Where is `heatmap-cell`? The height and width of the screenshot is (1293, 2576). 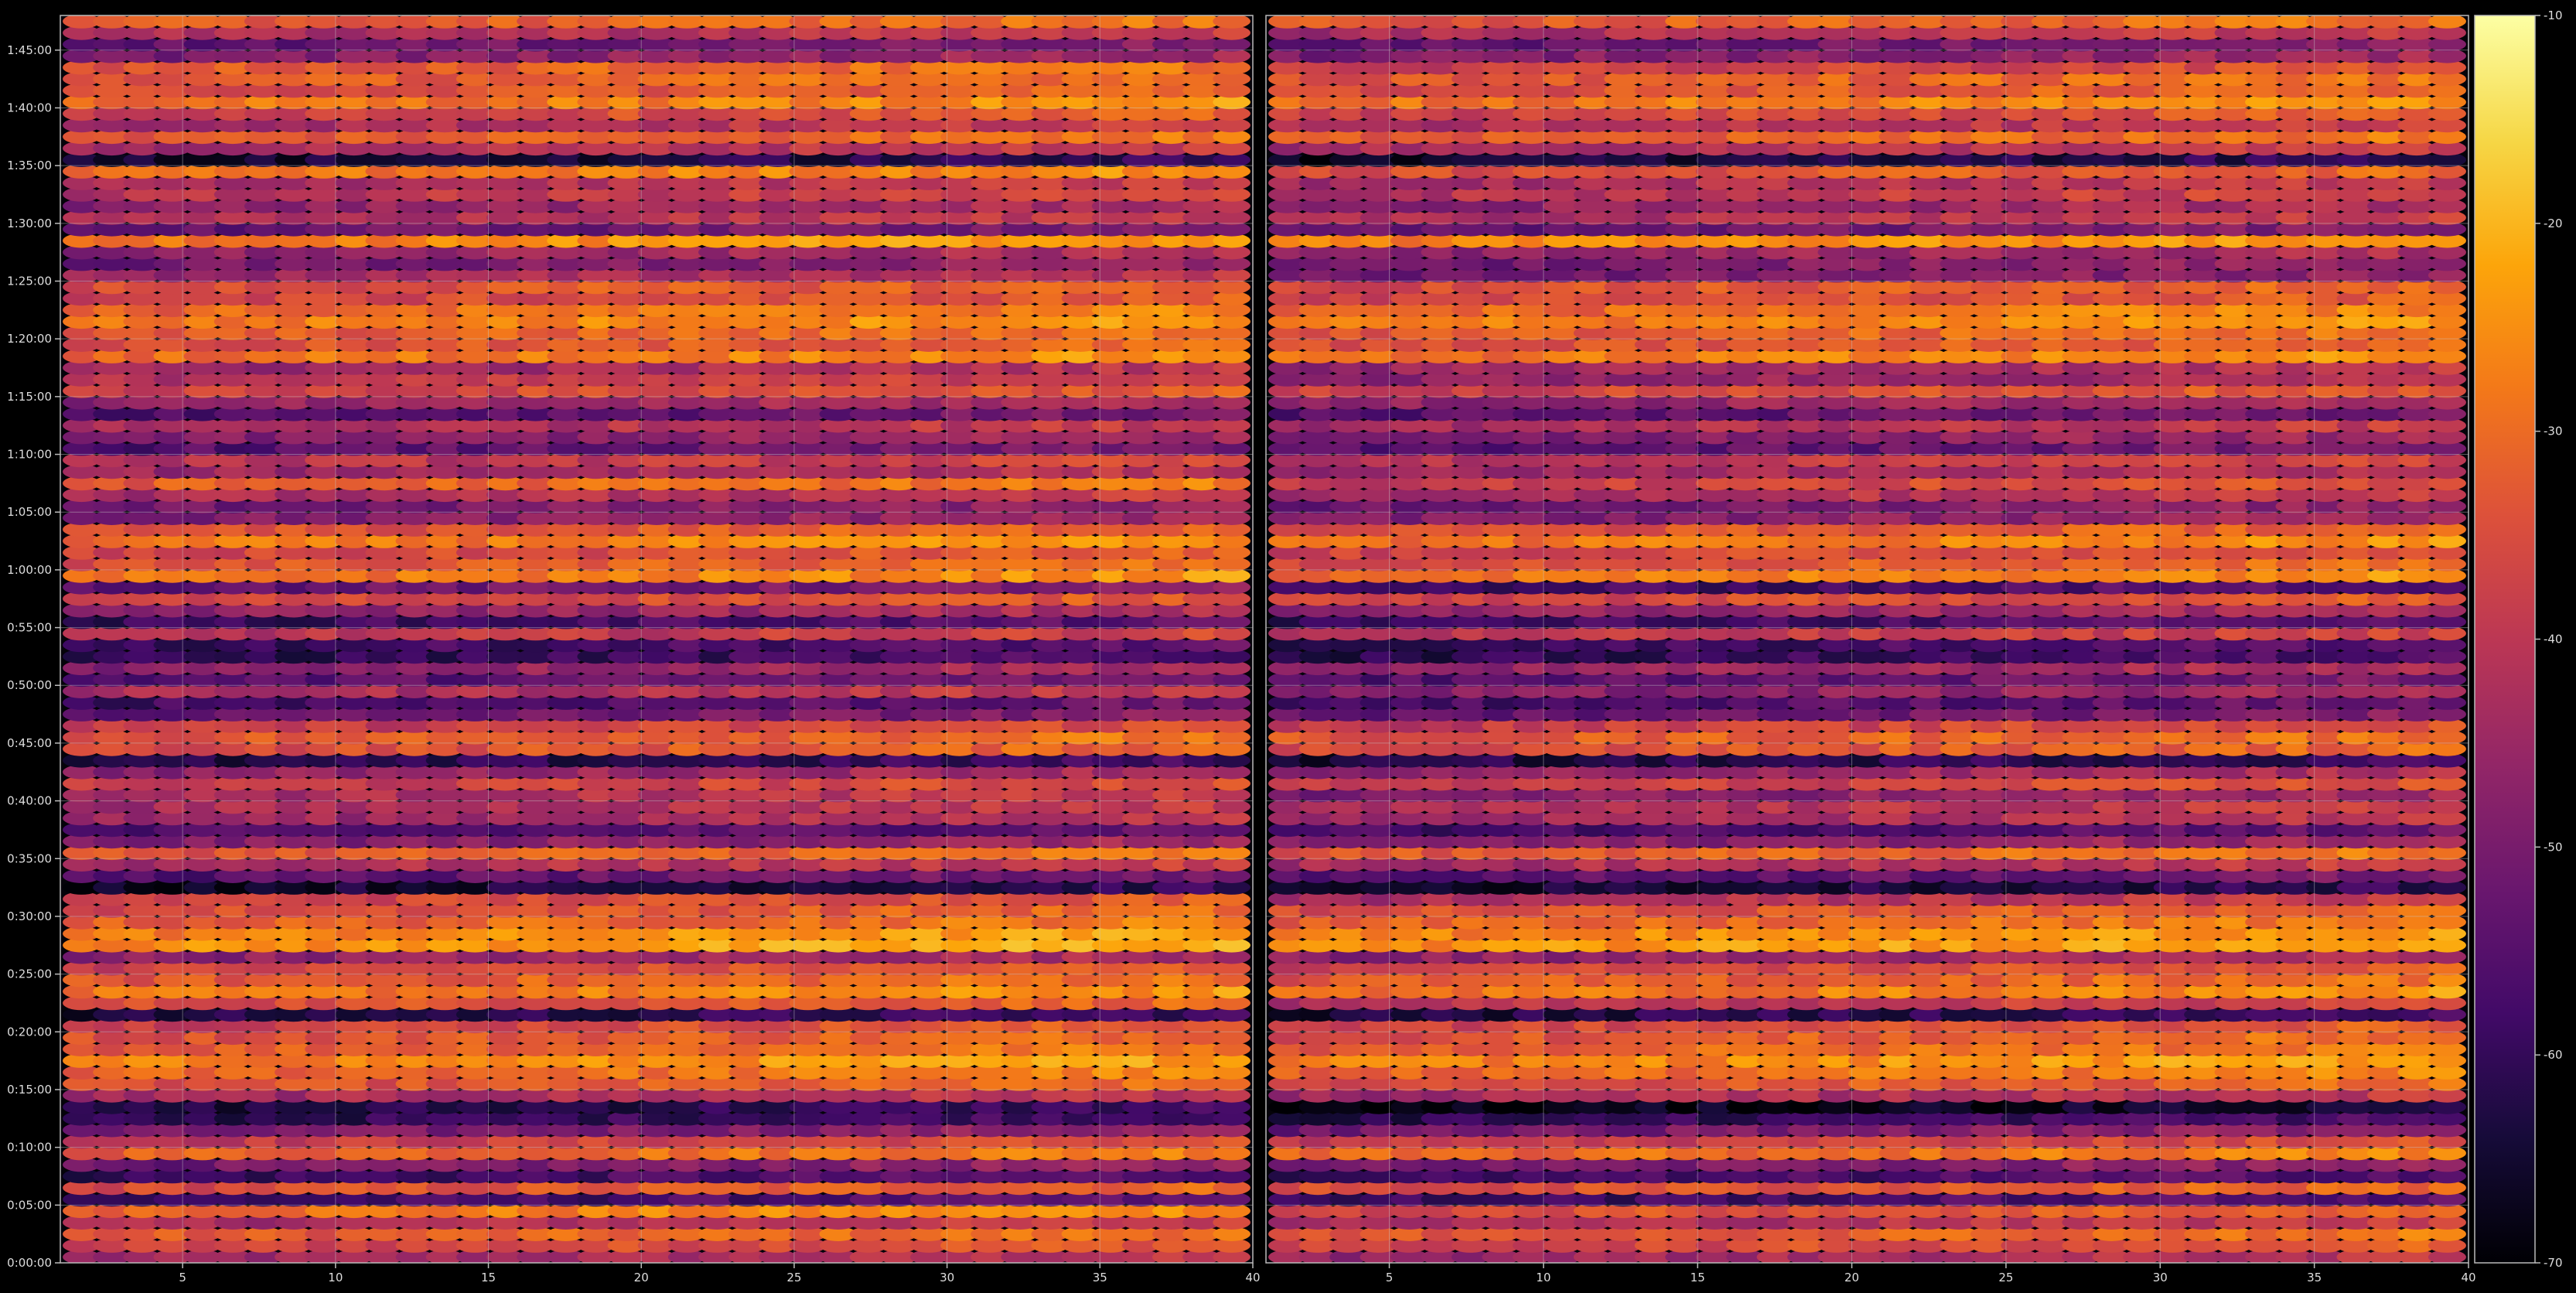
heatmap-cell is located at coordinates (1232, 22).